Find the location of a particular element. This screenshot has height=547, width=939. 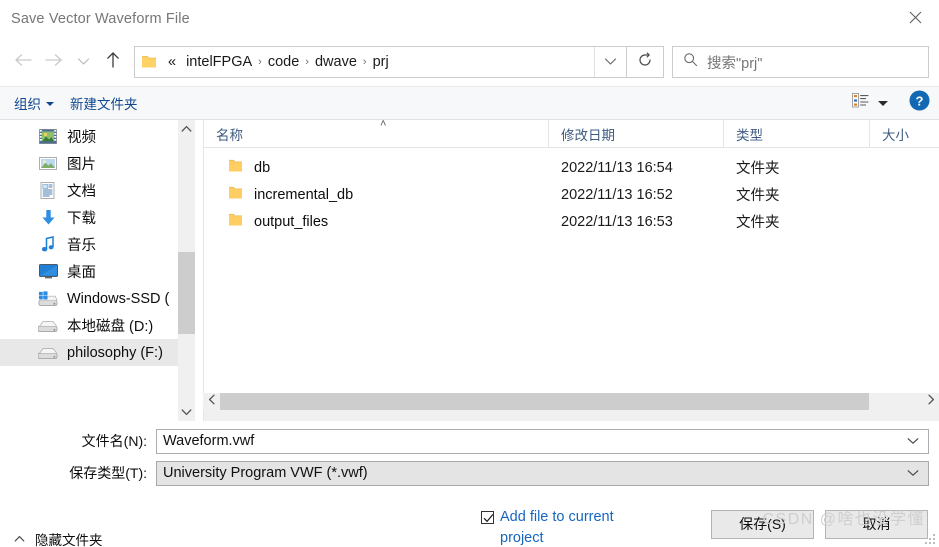

sidebar-item-label: 桌面 is located at coordinates (81, 273).